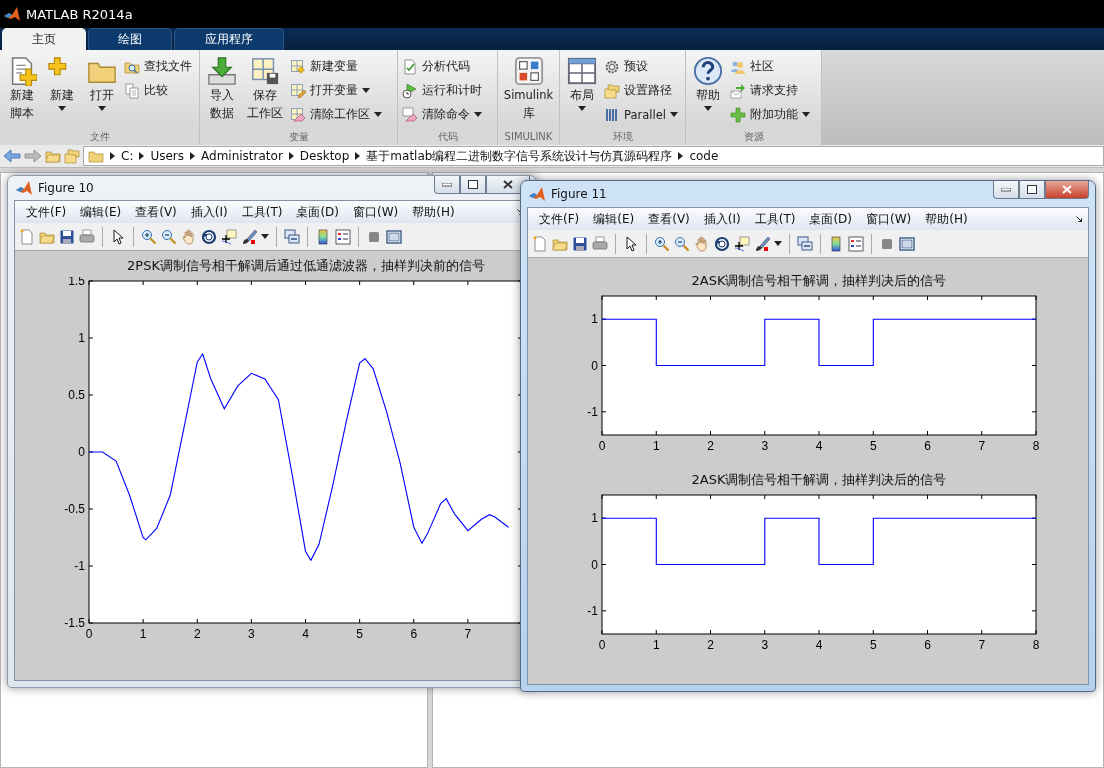  What do you see at coordinates (770, 90) in the screenshot?
I see `toolstrip-button: 请求支持` at bounding box center [770, 90].